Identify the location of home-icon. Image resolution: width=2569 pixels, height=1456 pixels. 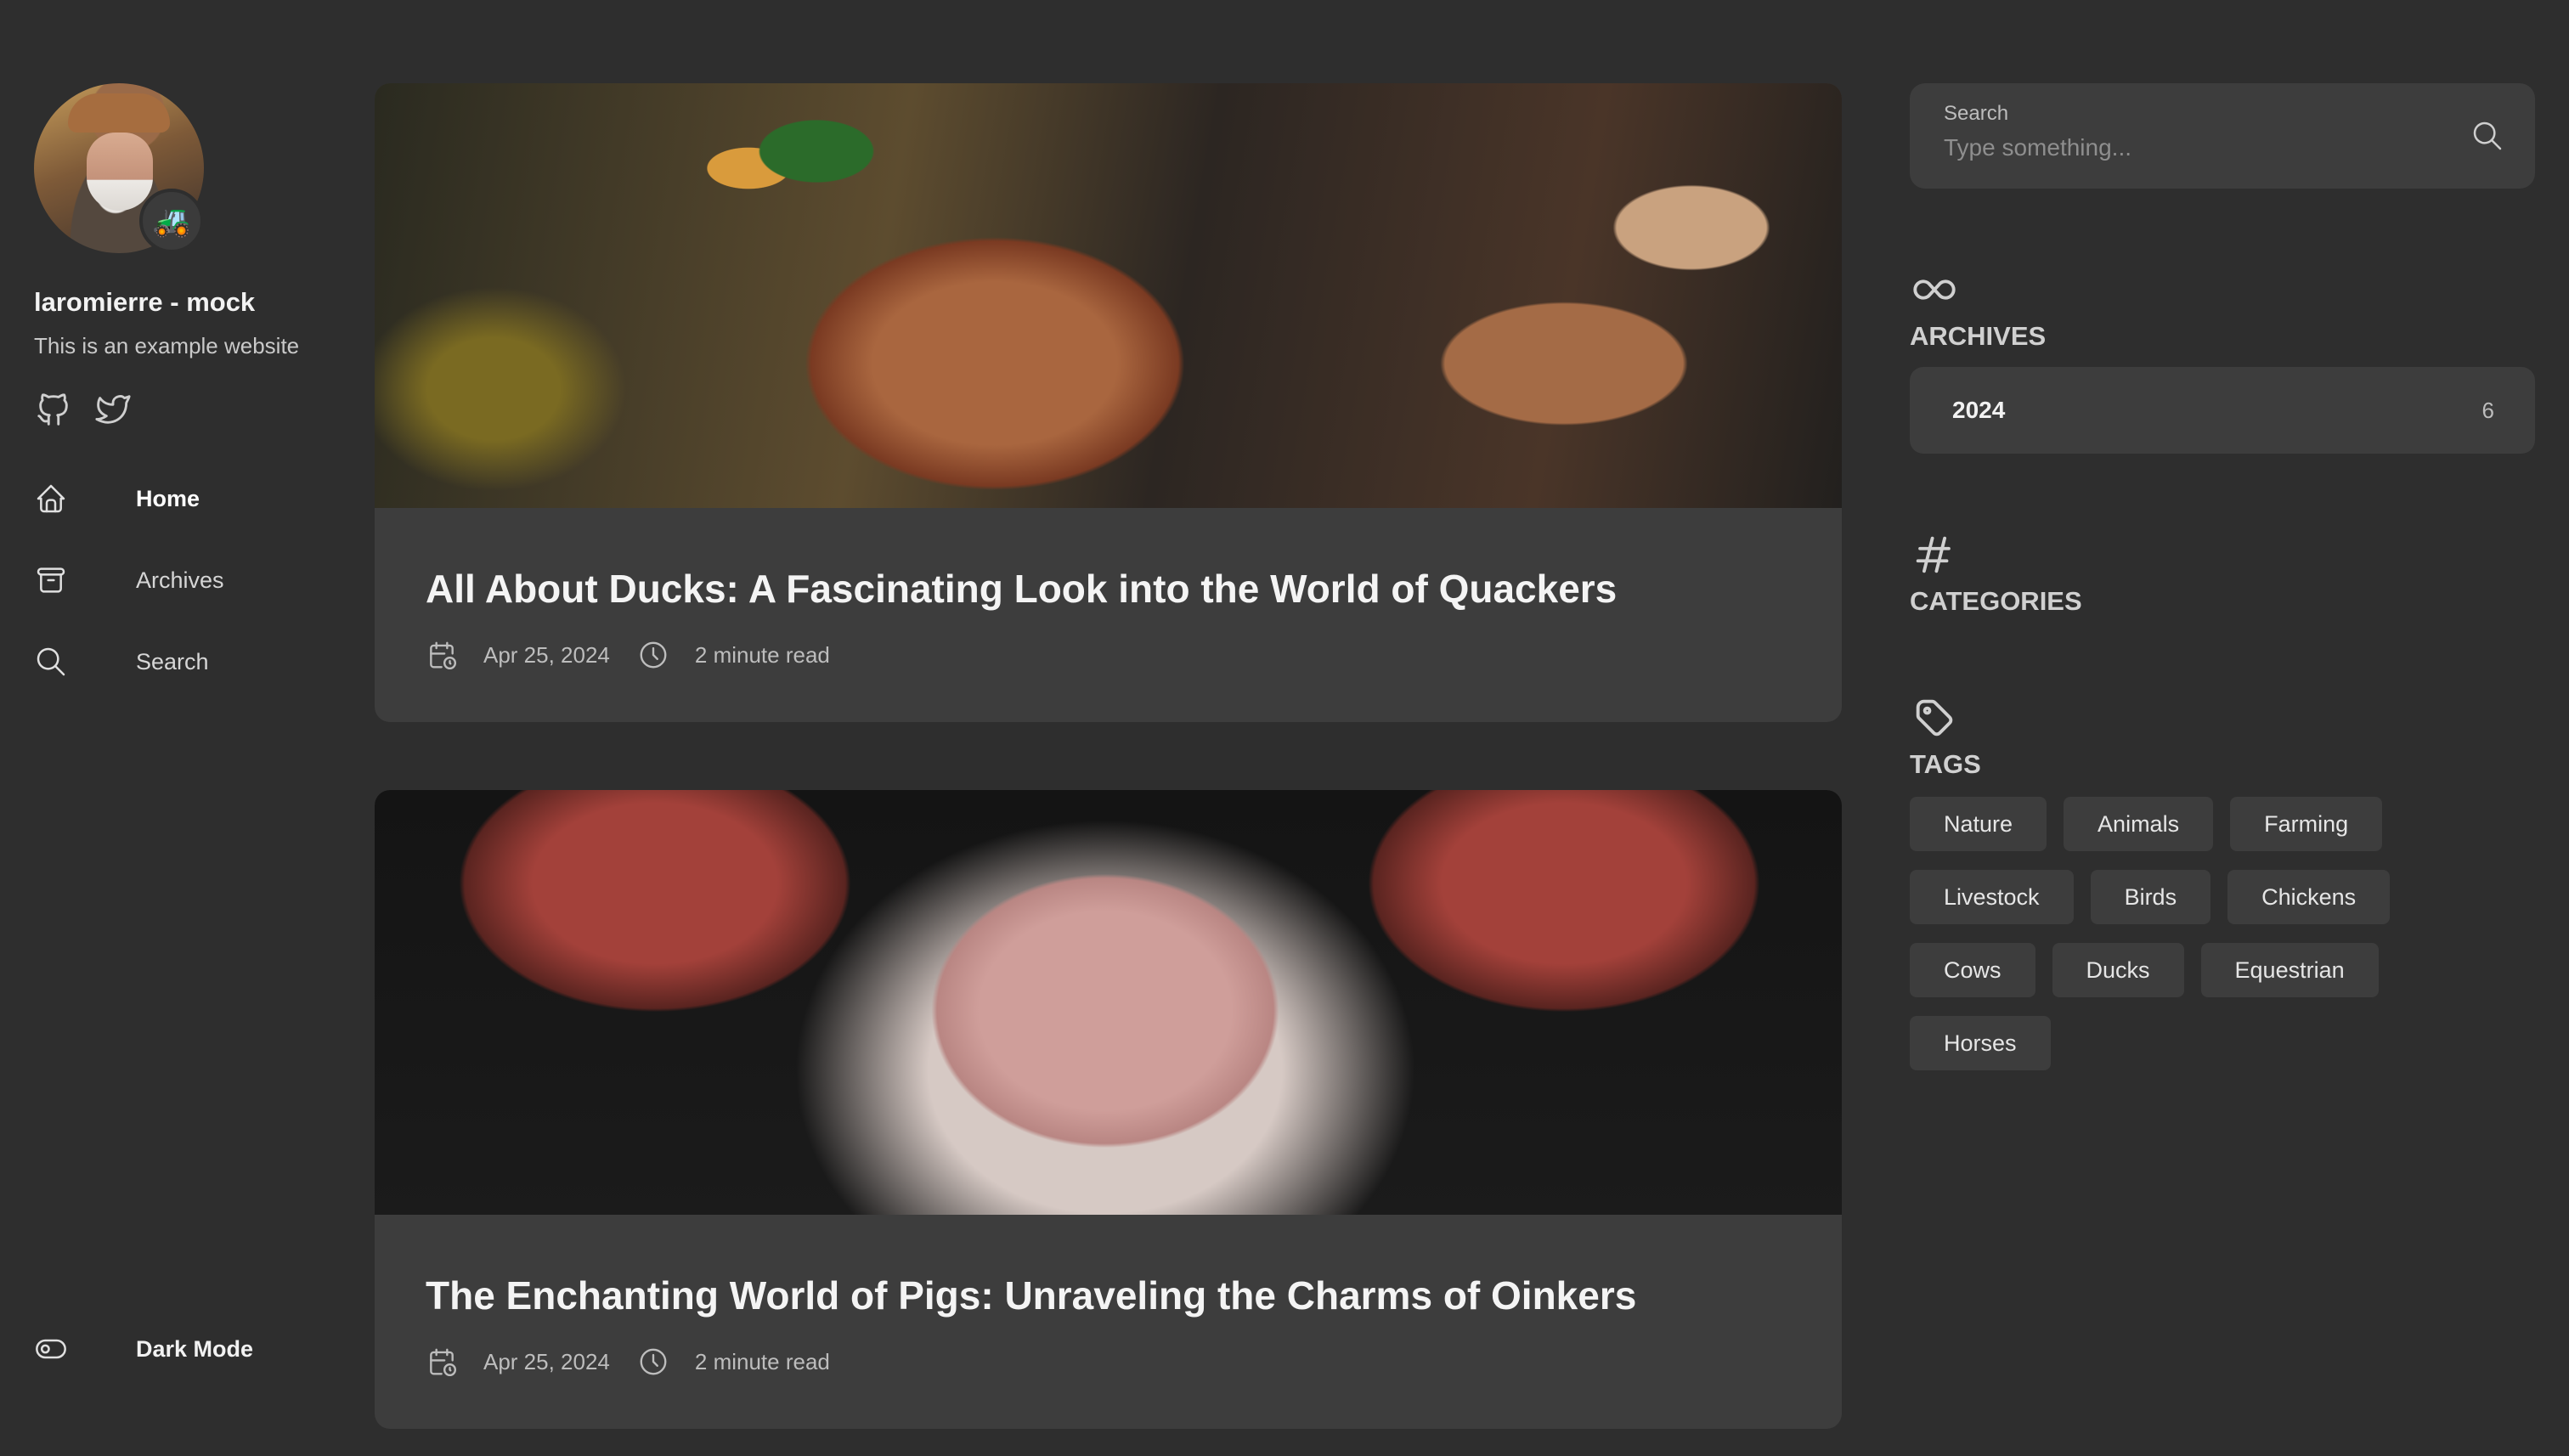
(51, 499).